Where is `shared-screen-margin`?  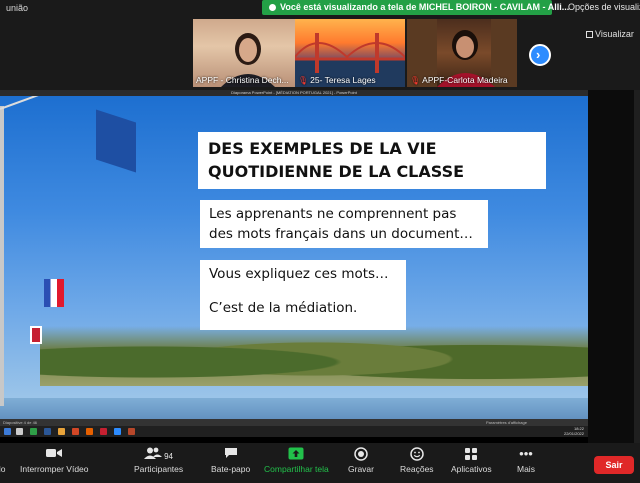 shared-screen-margin is located at coordinates (614, 266).